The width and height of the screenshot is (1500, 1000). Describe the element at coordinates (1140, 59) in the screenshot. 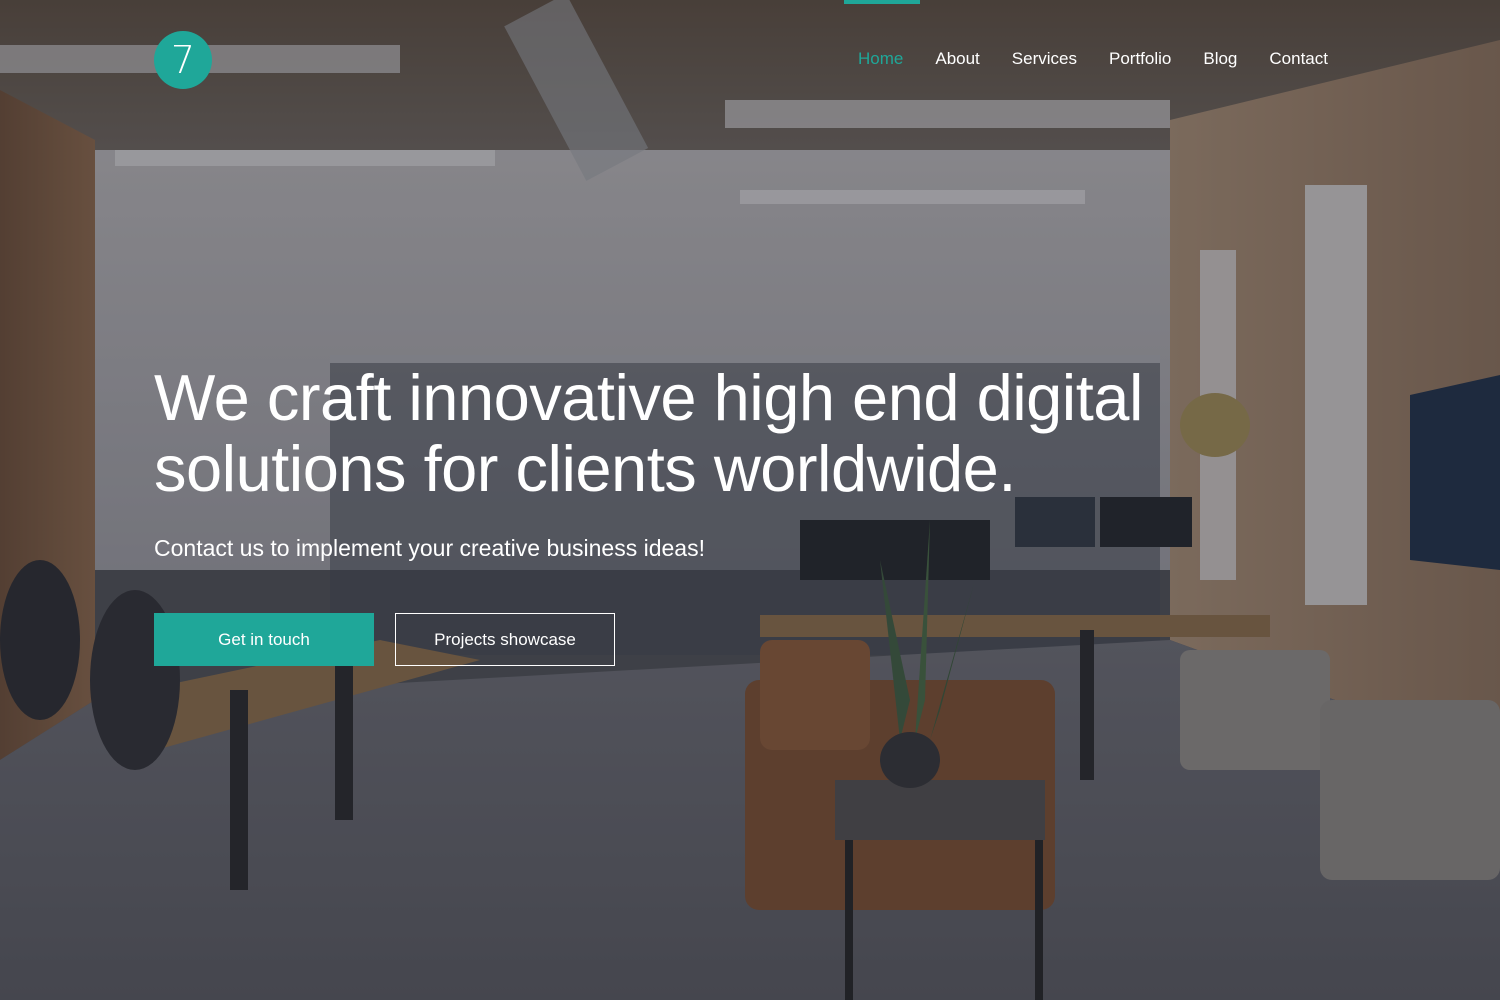

I see `nav-item-portfolio: Portfolio` at that location.